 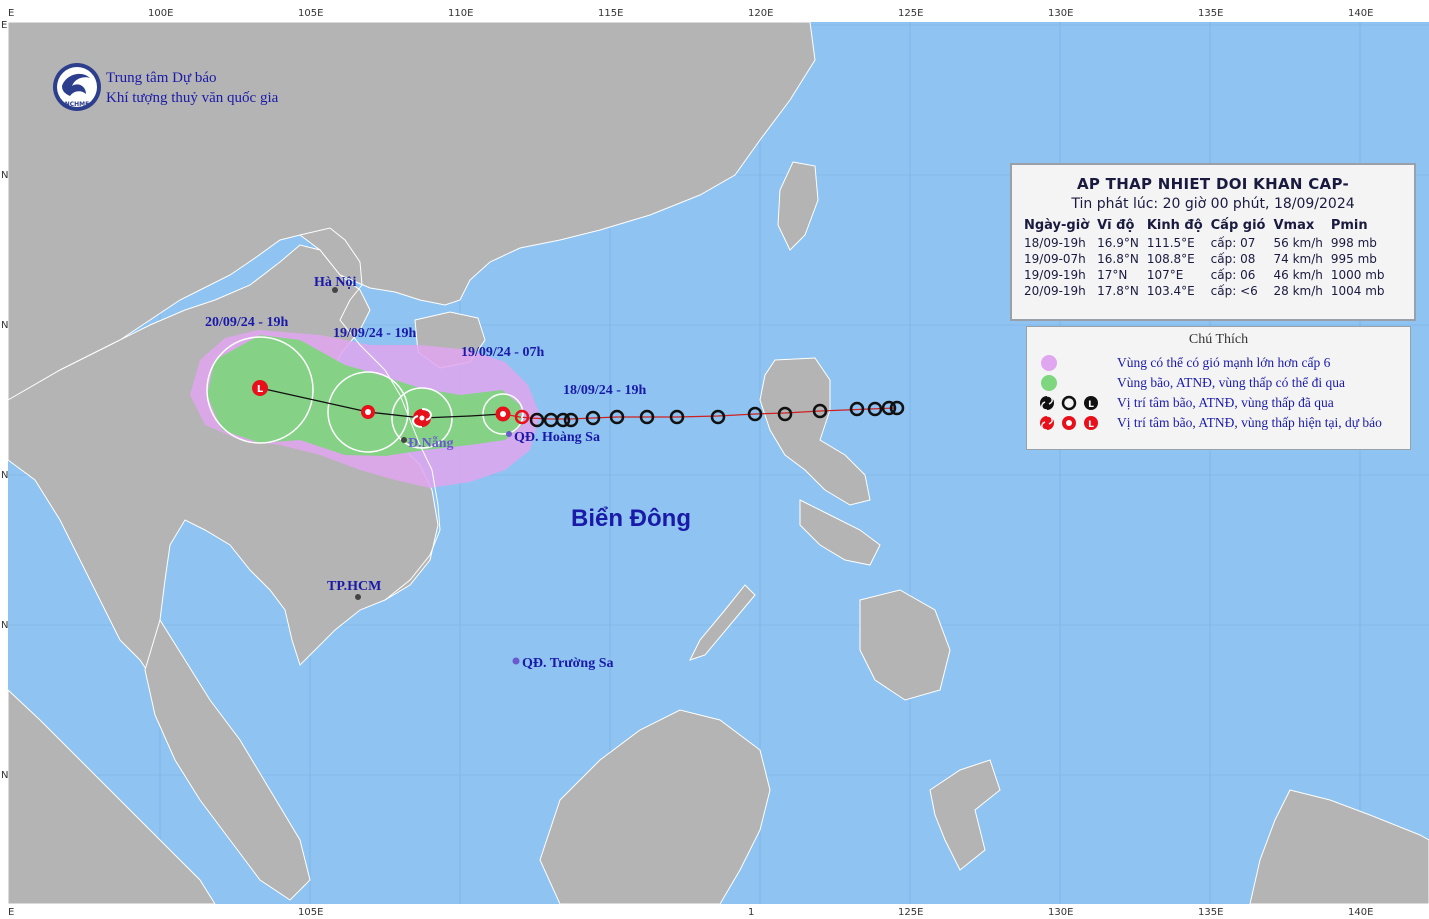 What do you see at coordinates (751, 912) in the screenshot?
I see `svg-text: 1` at bounding box center [751, 912].